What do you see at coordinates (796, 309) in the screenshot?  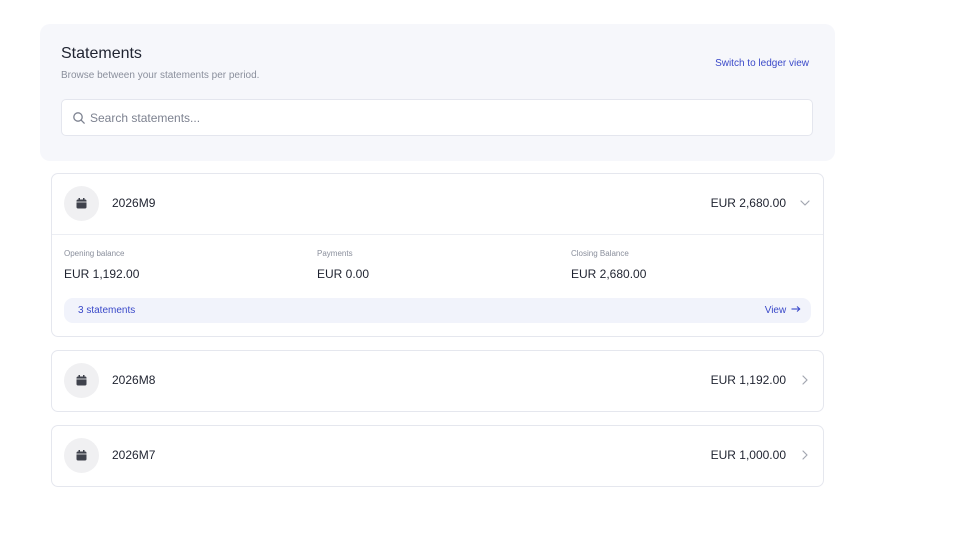 I see `arrow-right-icon` at bounding box center [796, 309].